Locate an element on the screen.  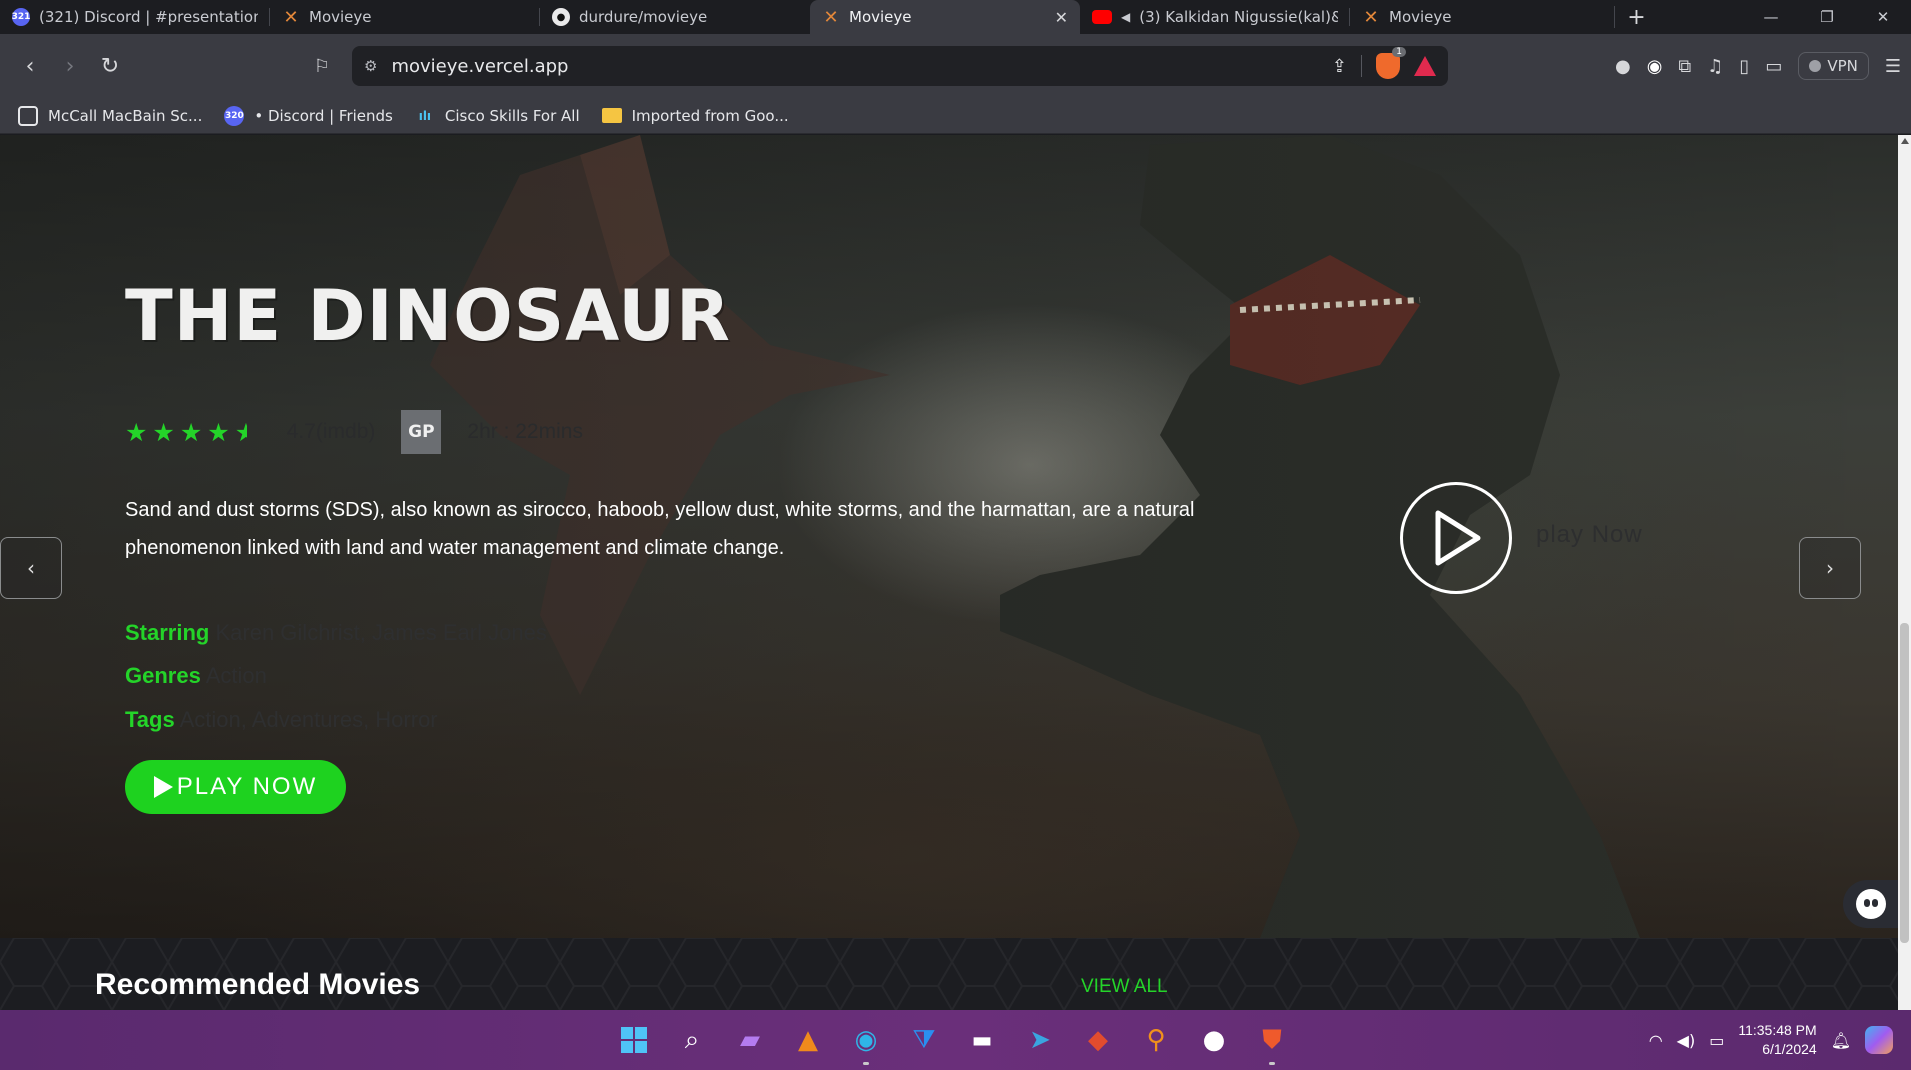
brave-icon: ⛊ is located at coordinates (1272, 1041).